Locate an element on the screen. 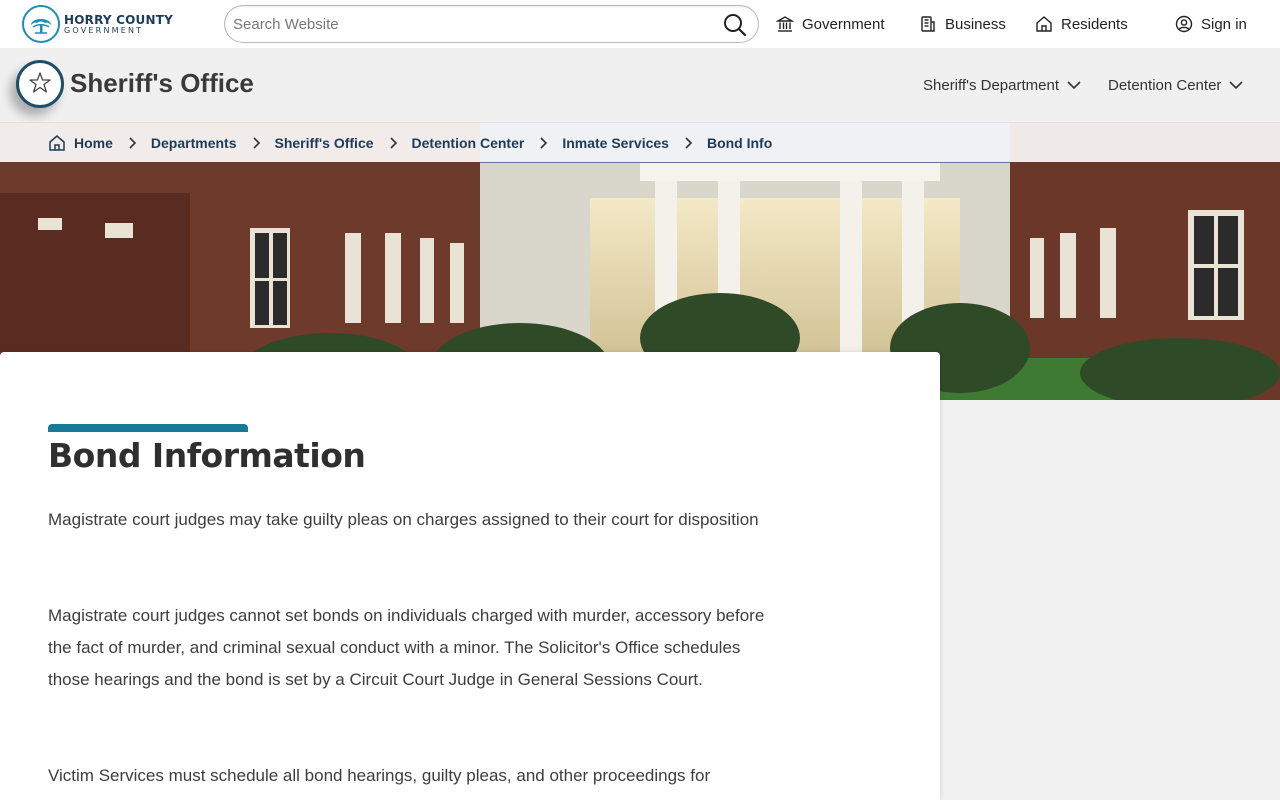 This screenshot has height=800, width=1280. nav-government-label: Government is located at coordinates (843, 24).